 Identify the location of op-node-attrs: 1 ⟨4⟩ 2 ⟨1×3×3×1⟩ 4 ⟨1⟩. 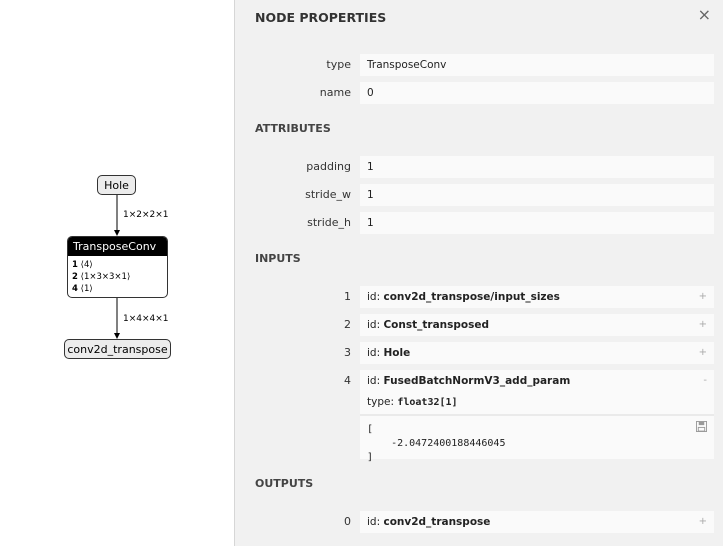
(117, 275).